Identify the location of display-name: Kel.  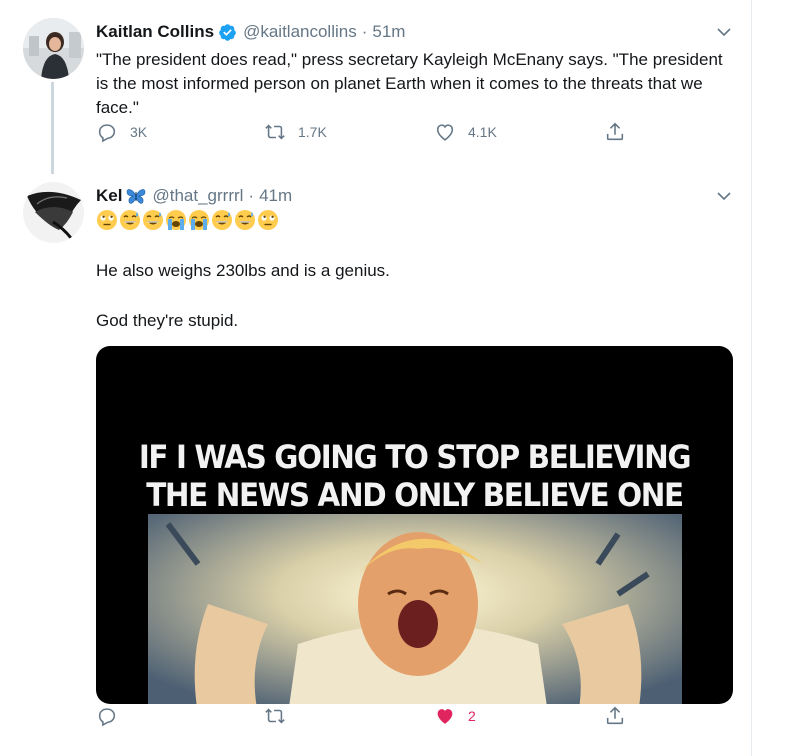
(109, 196).